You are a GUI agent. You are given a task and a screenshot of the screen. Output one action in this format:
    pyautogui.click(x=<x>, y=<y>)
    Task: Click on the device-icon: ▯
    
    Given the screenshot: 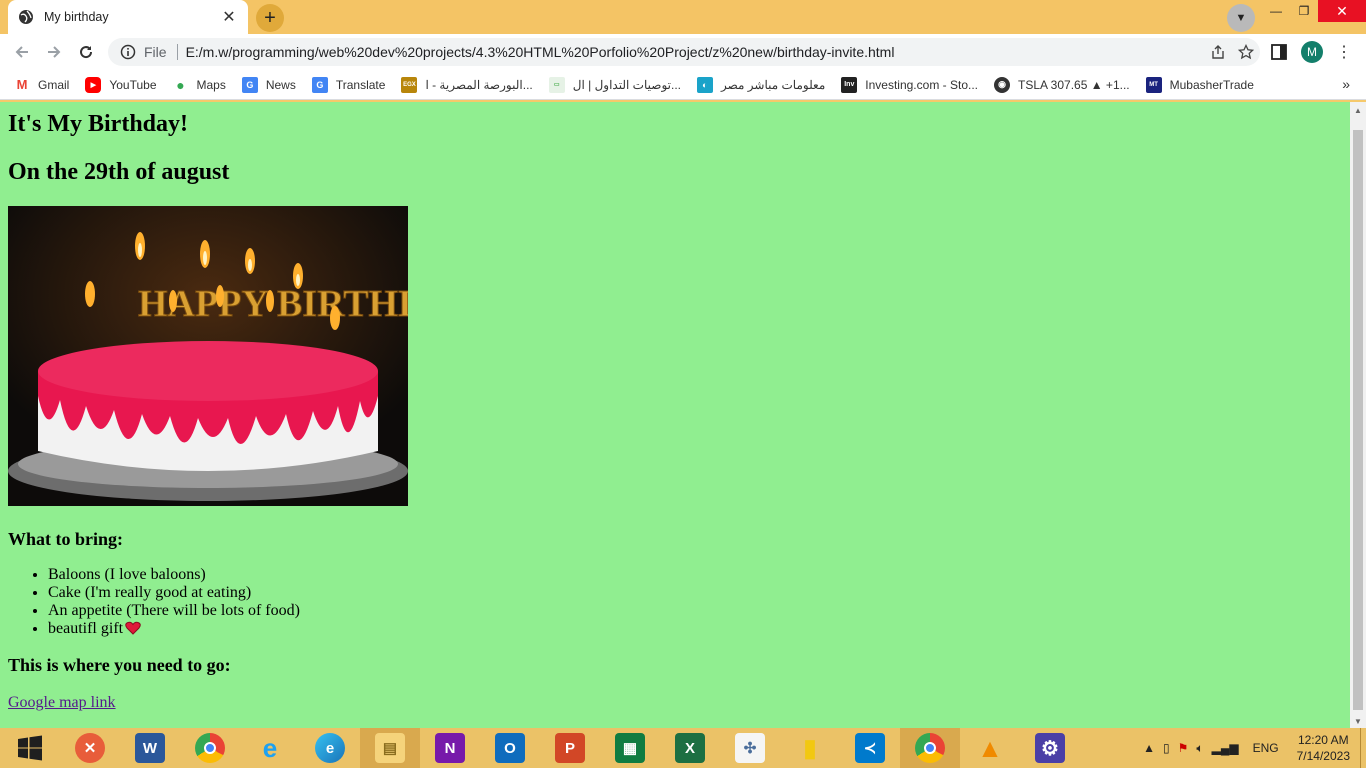 What is the action you would take?
    pyautogui.click(x=1166, y=748)
    